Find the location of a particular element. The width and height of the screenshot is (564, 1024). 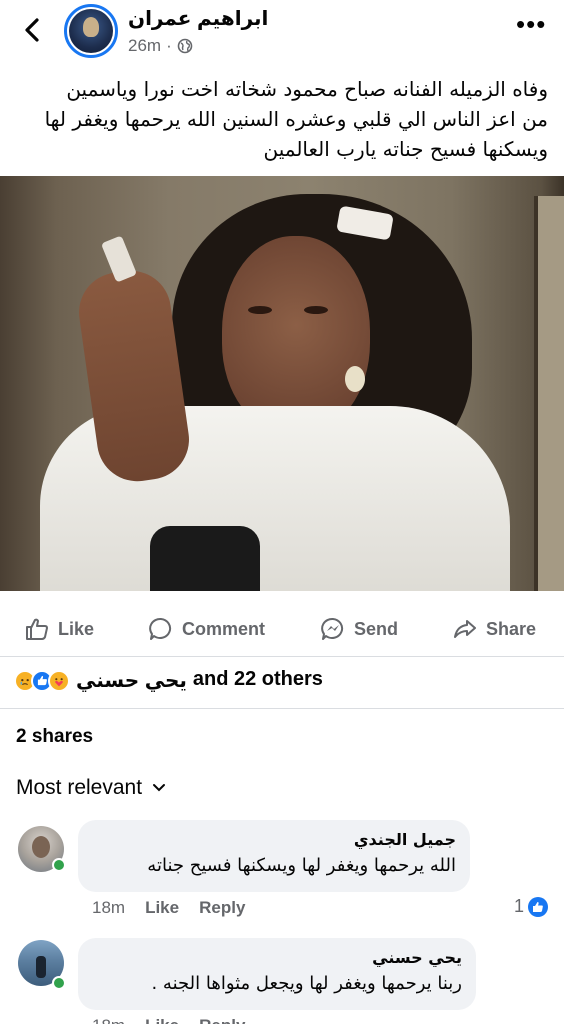

photo-dress is located at coordinates (205, 558).